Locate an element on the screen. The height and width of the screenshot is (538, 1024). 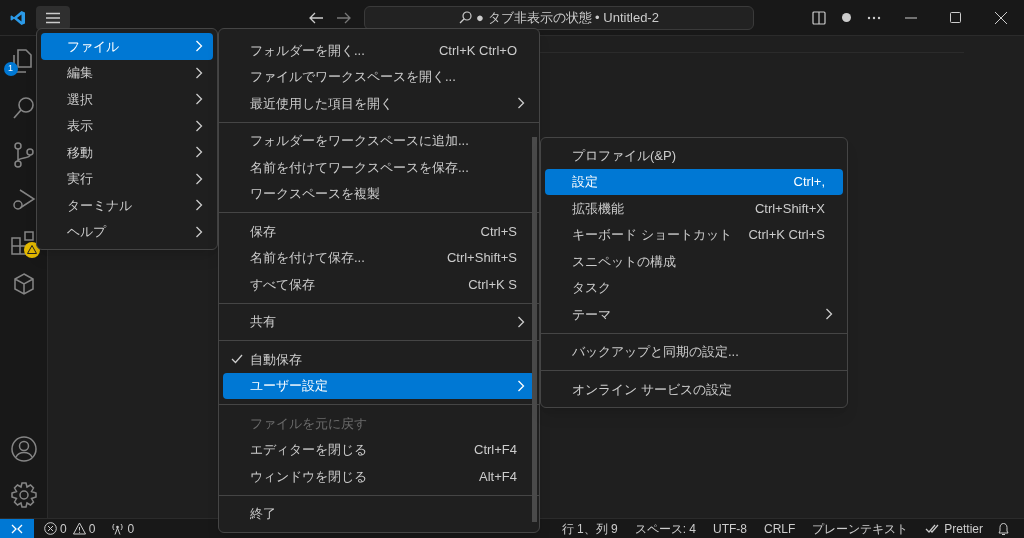
window-title: ● タブ非表示の状態 • Untitled-2 is located at coordinates (567, 17).